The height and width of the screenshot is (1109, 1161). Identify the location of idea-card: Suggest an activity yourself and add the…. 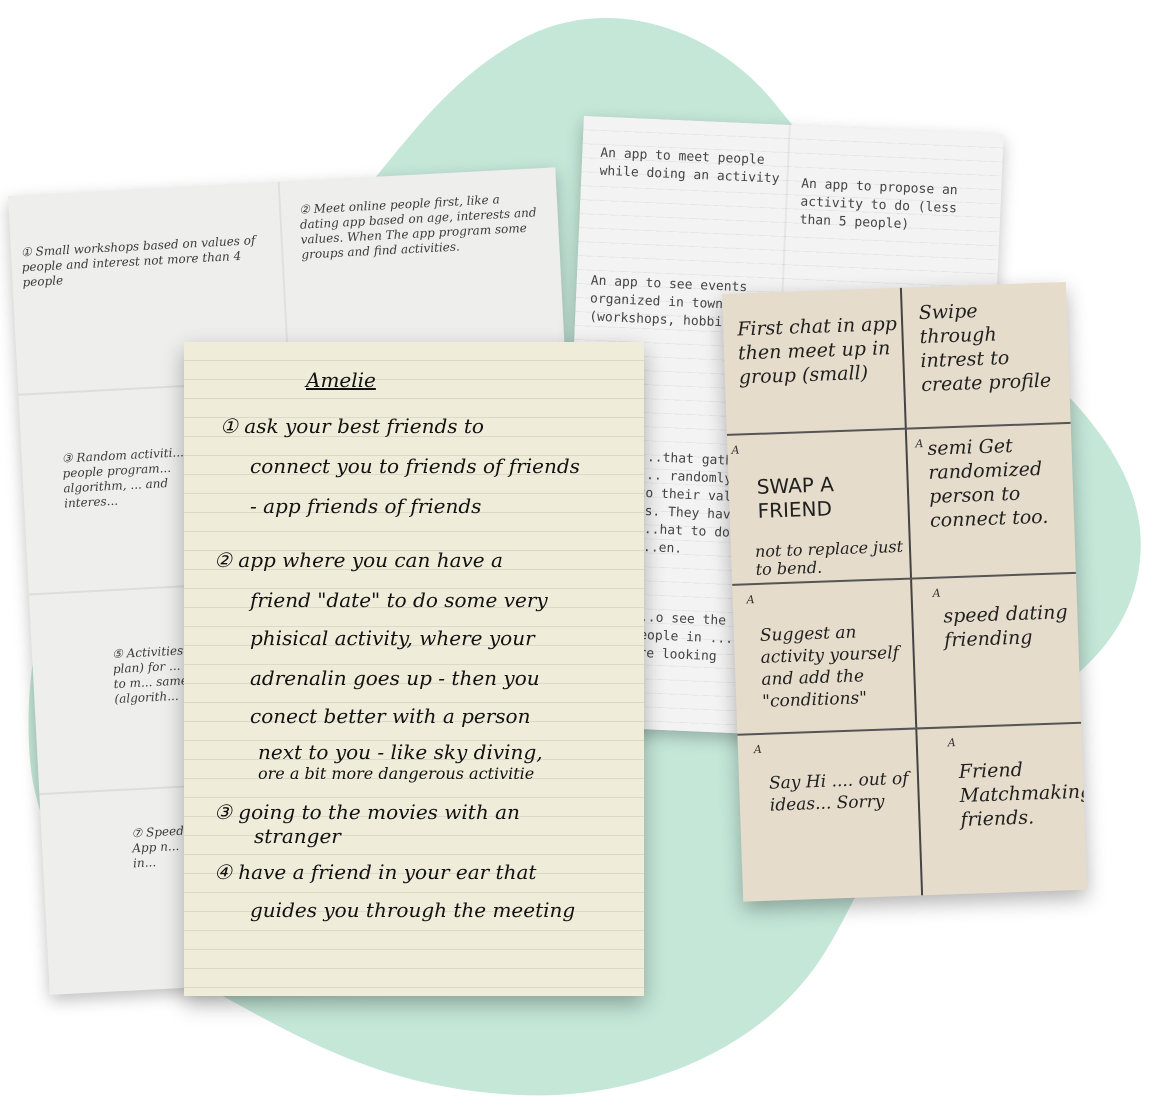
(829, 667).